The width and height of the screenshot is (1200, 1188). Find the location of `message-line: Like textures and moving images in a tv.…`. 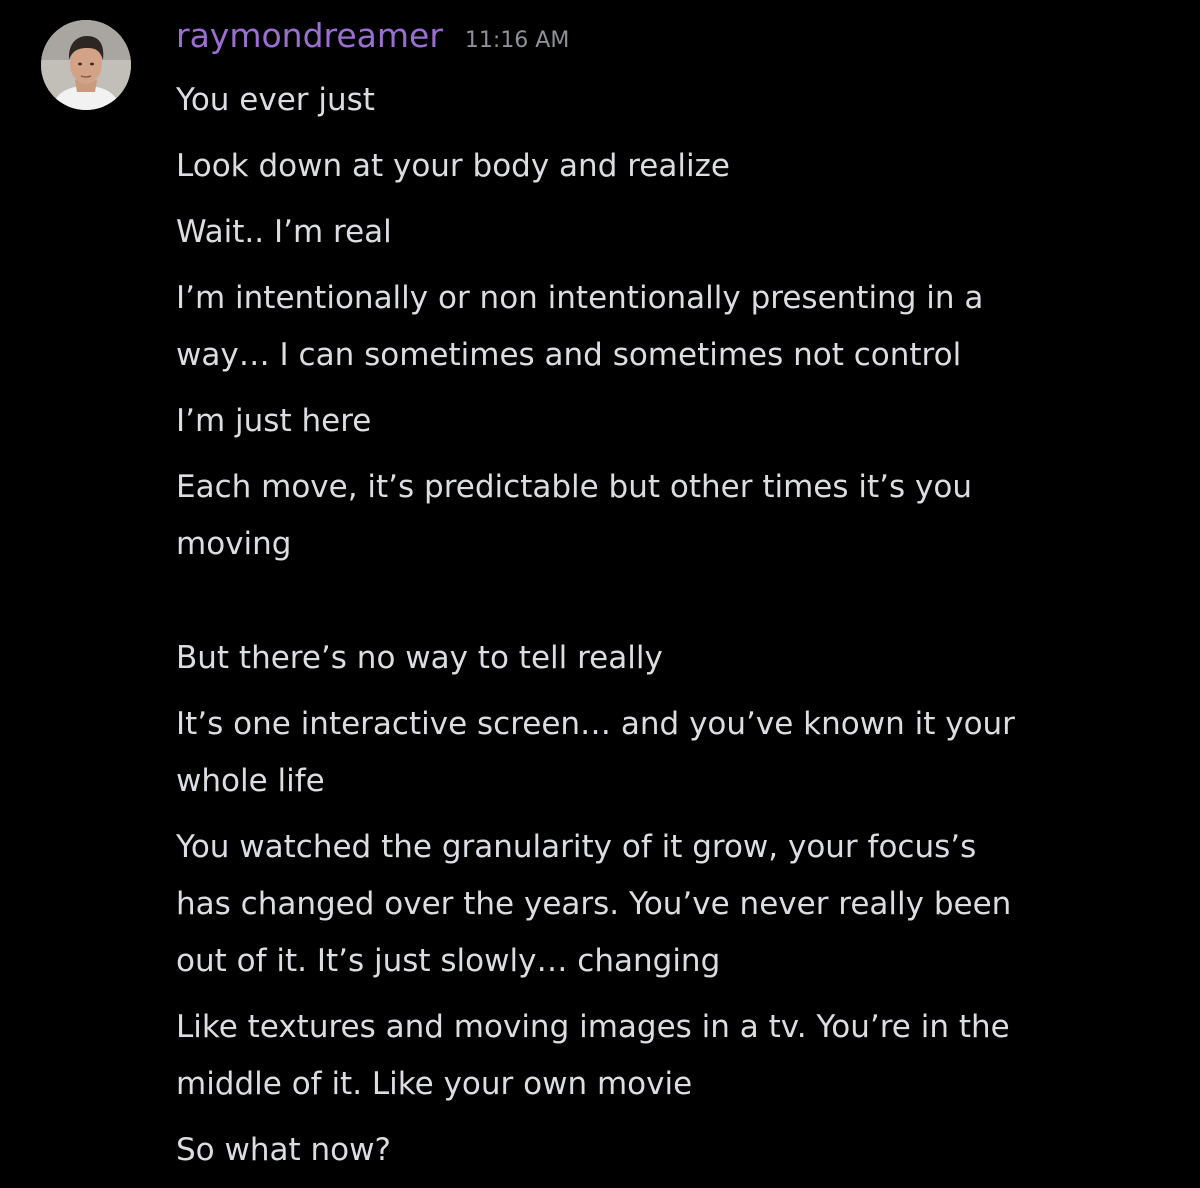

message-line: Like textures and moving images in a tv.… is located at coordinates (671, 1056).